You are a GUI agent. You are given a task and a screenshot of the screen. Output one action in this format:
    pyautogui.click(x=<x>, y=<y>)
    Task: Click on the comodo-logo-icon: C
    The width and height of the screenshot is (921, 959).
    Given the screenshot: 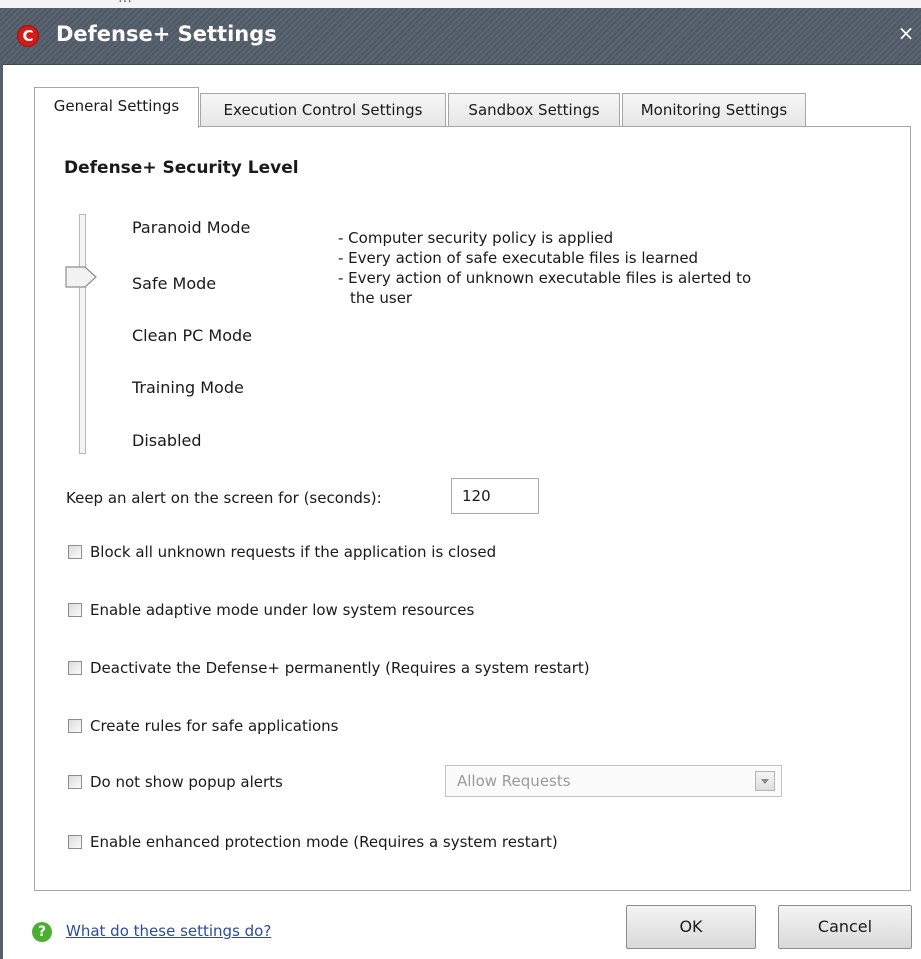 What is the action you would take?
    pyautogui.click(x=28, y=36)
    